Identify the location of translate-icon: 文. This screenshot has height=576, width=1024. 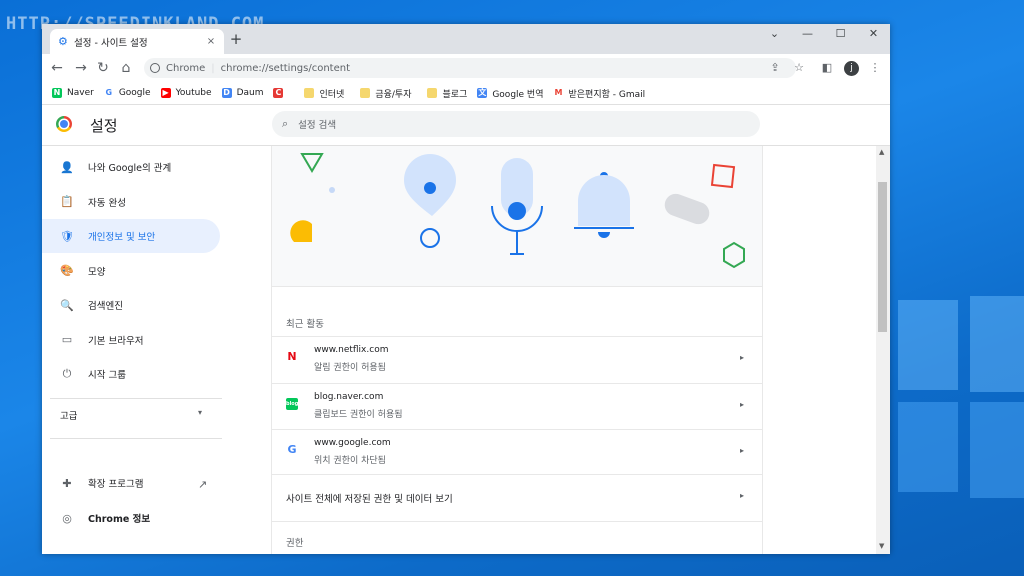
(482, 93).